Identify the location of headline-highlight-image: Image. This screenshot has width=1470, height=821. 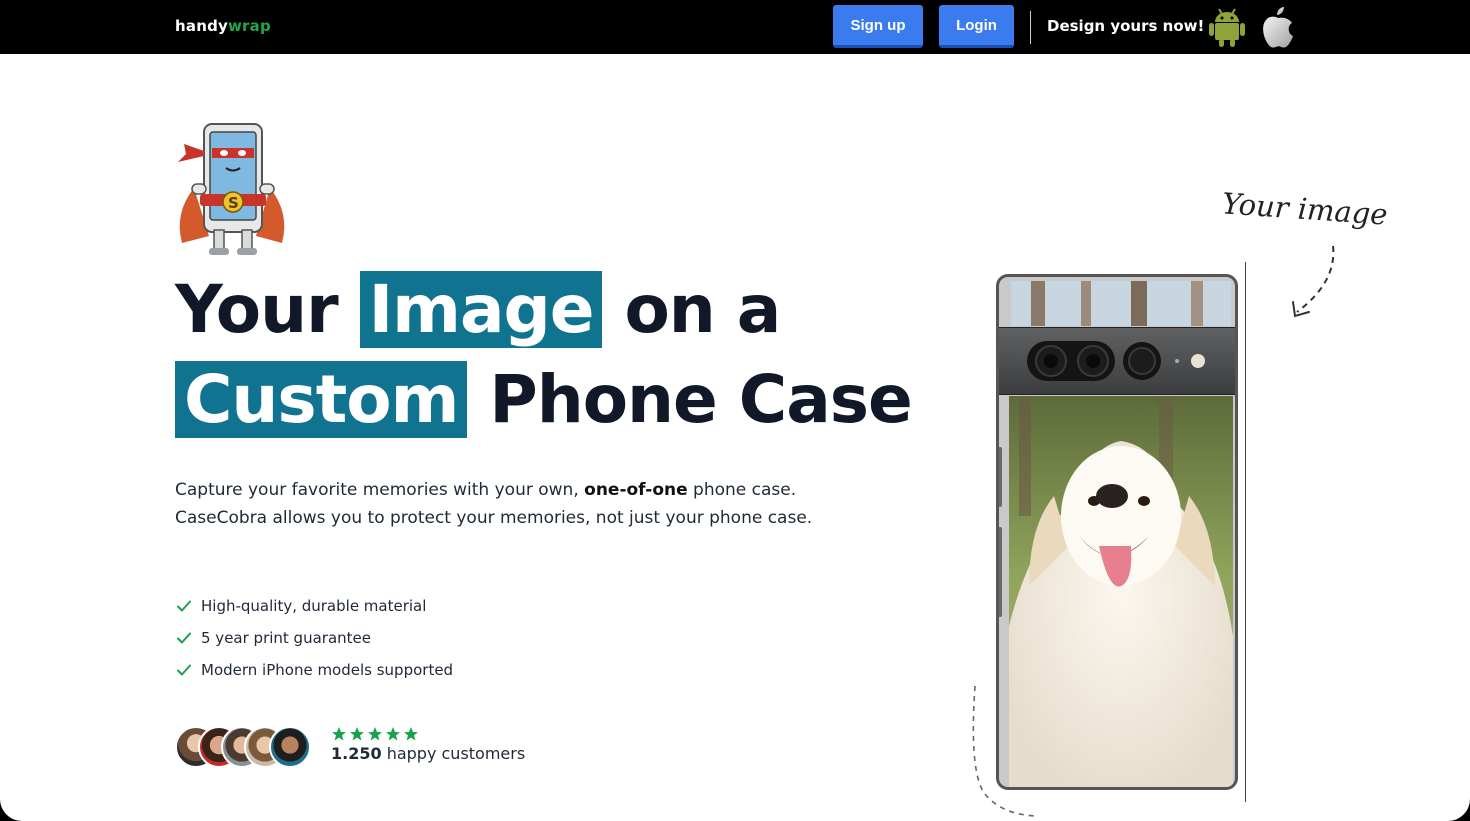
(481, 309).